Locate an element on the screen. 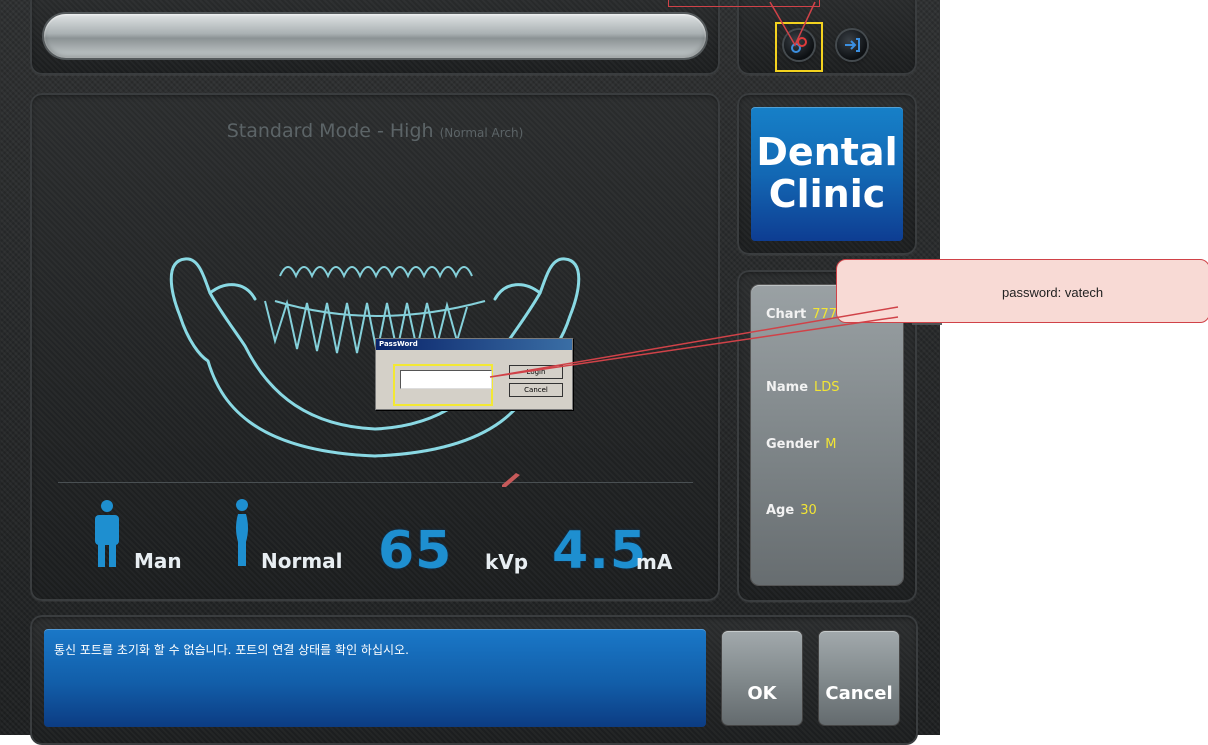  mode-subtitle: (Normal Arch) is located at coordinates (481, 133).